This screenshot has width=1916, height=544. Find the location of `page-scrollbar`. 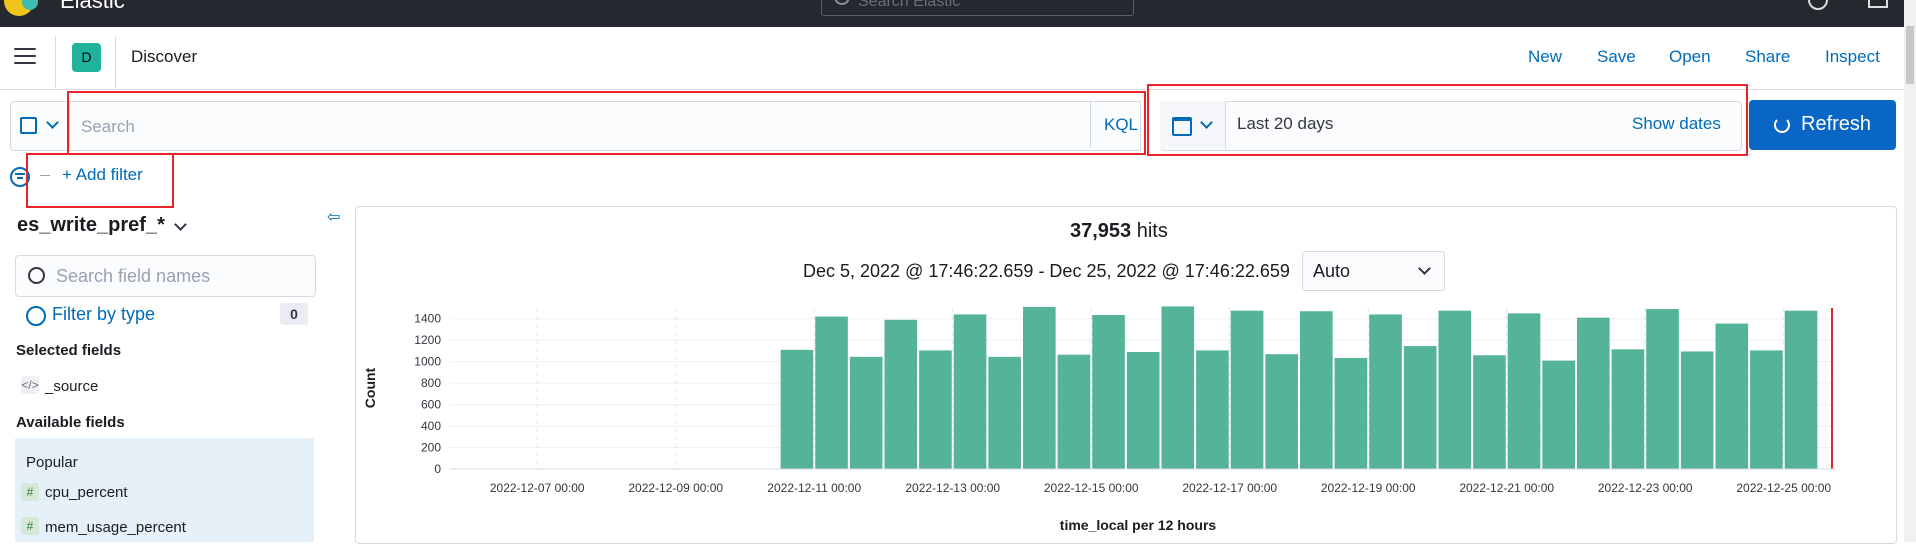

page-scrollbar is located at coordinates (1910, 271).